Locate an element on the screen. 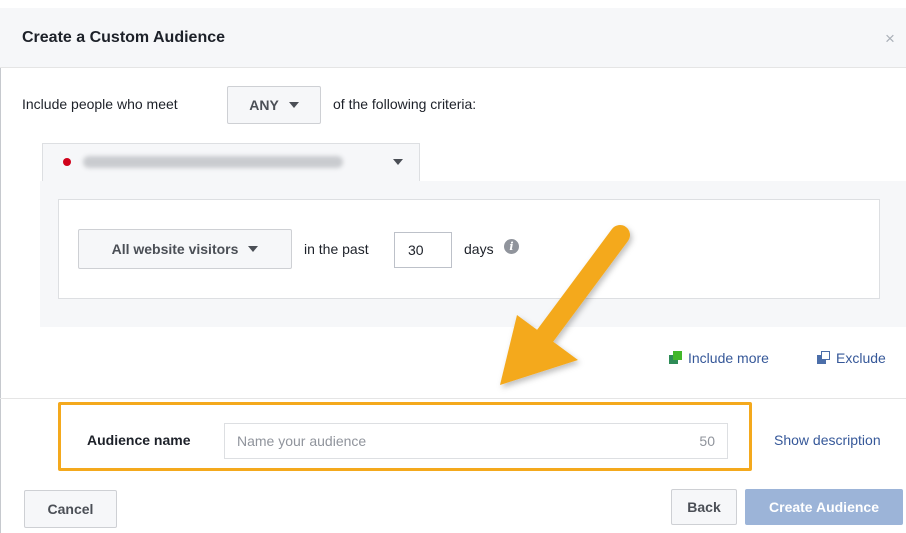  match-type-dropdown: ANY is located at coordinates (274, 105).